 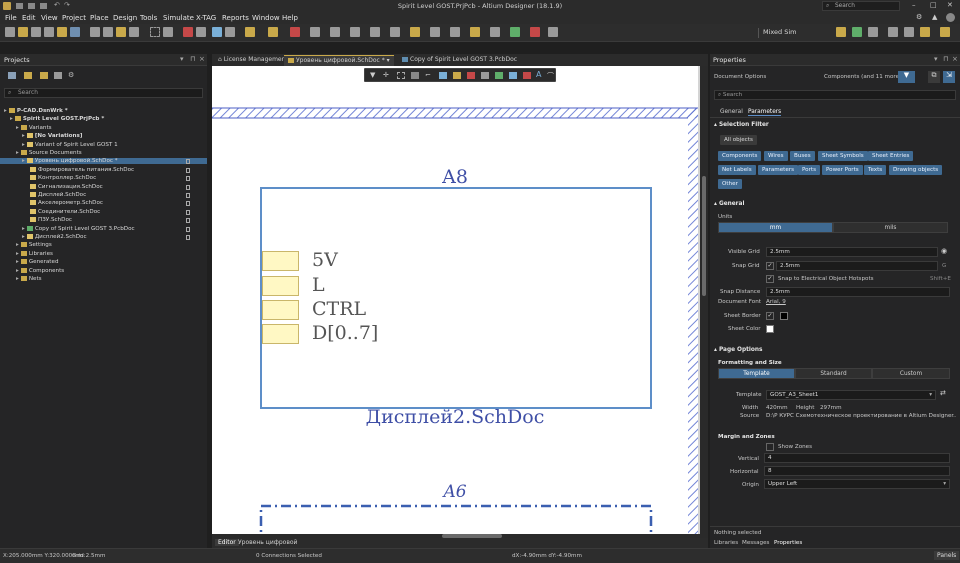 I want to click on maximize-button: □, so click(x=933, y=5).